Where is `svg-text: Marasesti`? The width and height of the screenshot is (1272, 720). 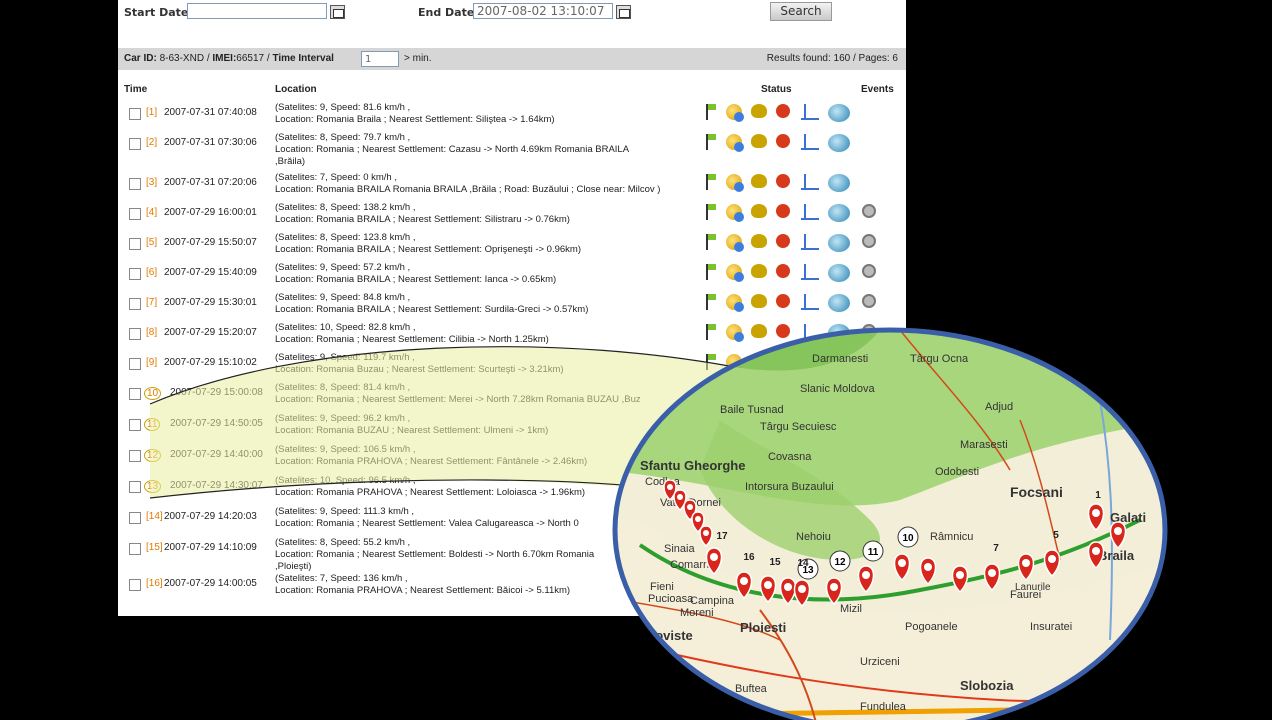 svg-text: Marasesti is located at coordinates (984, 445).